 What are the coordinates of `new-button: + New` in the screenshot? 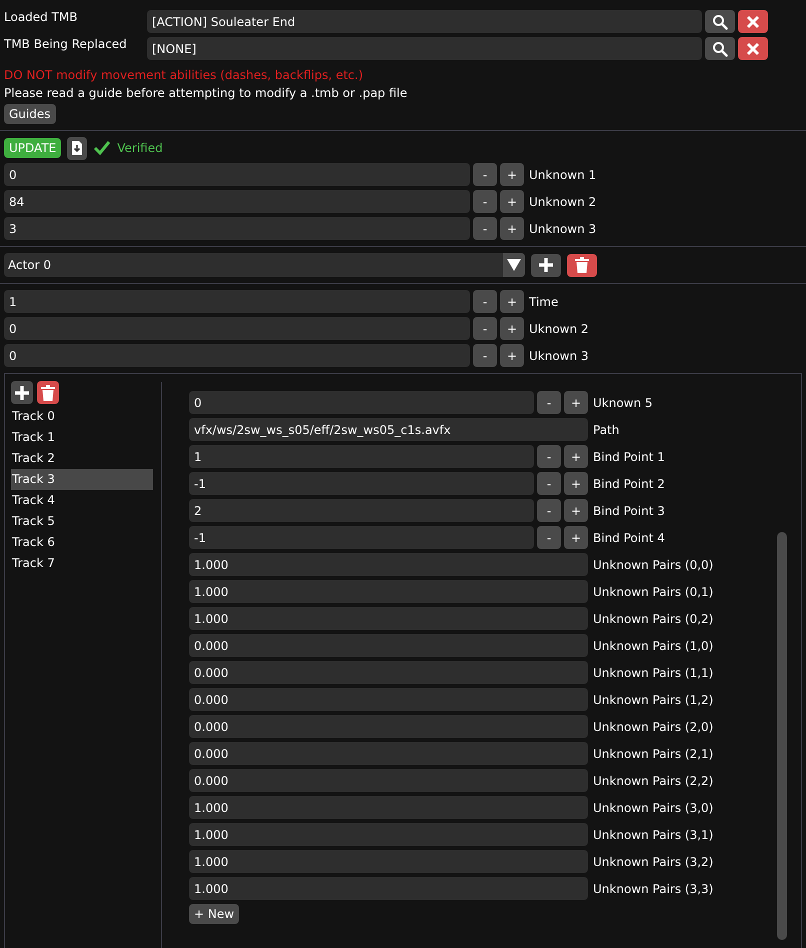 It's located at (214, 914).